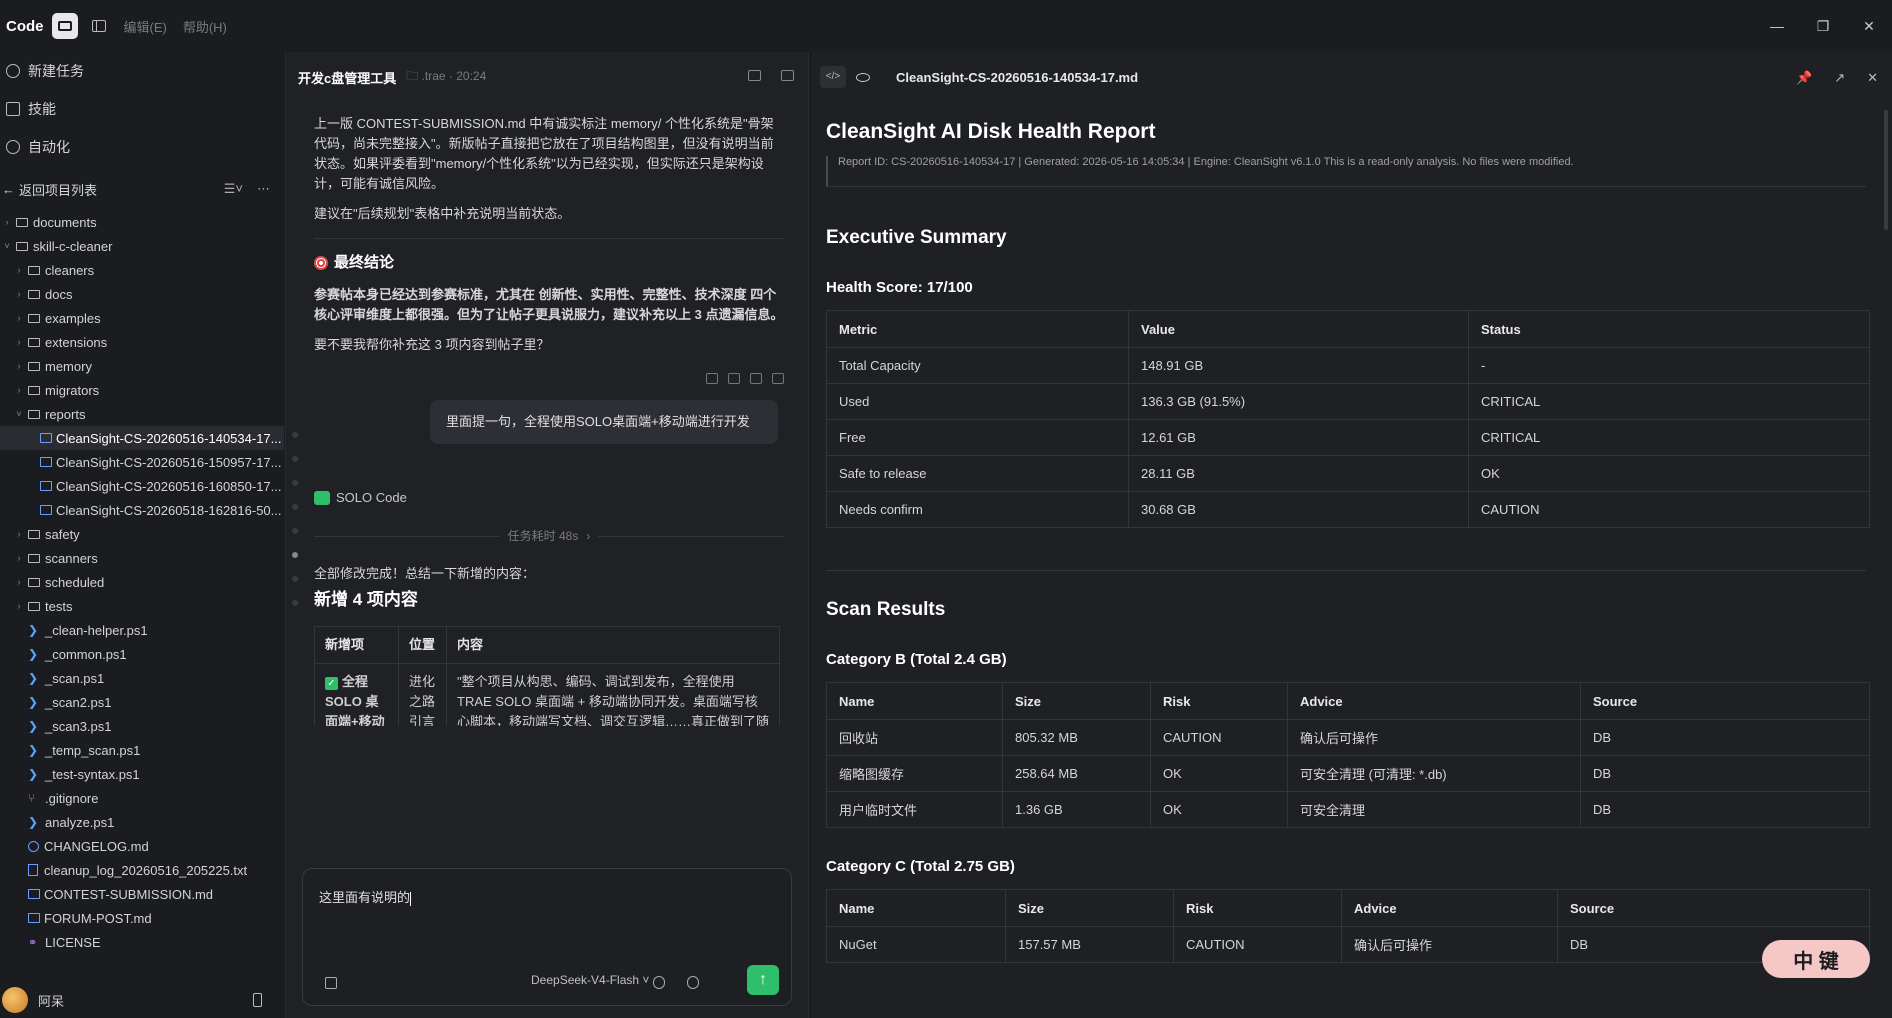  What do you see at coordinates (142, 147) in the screenshot?
I see `nav-automation: 自动化` at bounding box center [142, 147].